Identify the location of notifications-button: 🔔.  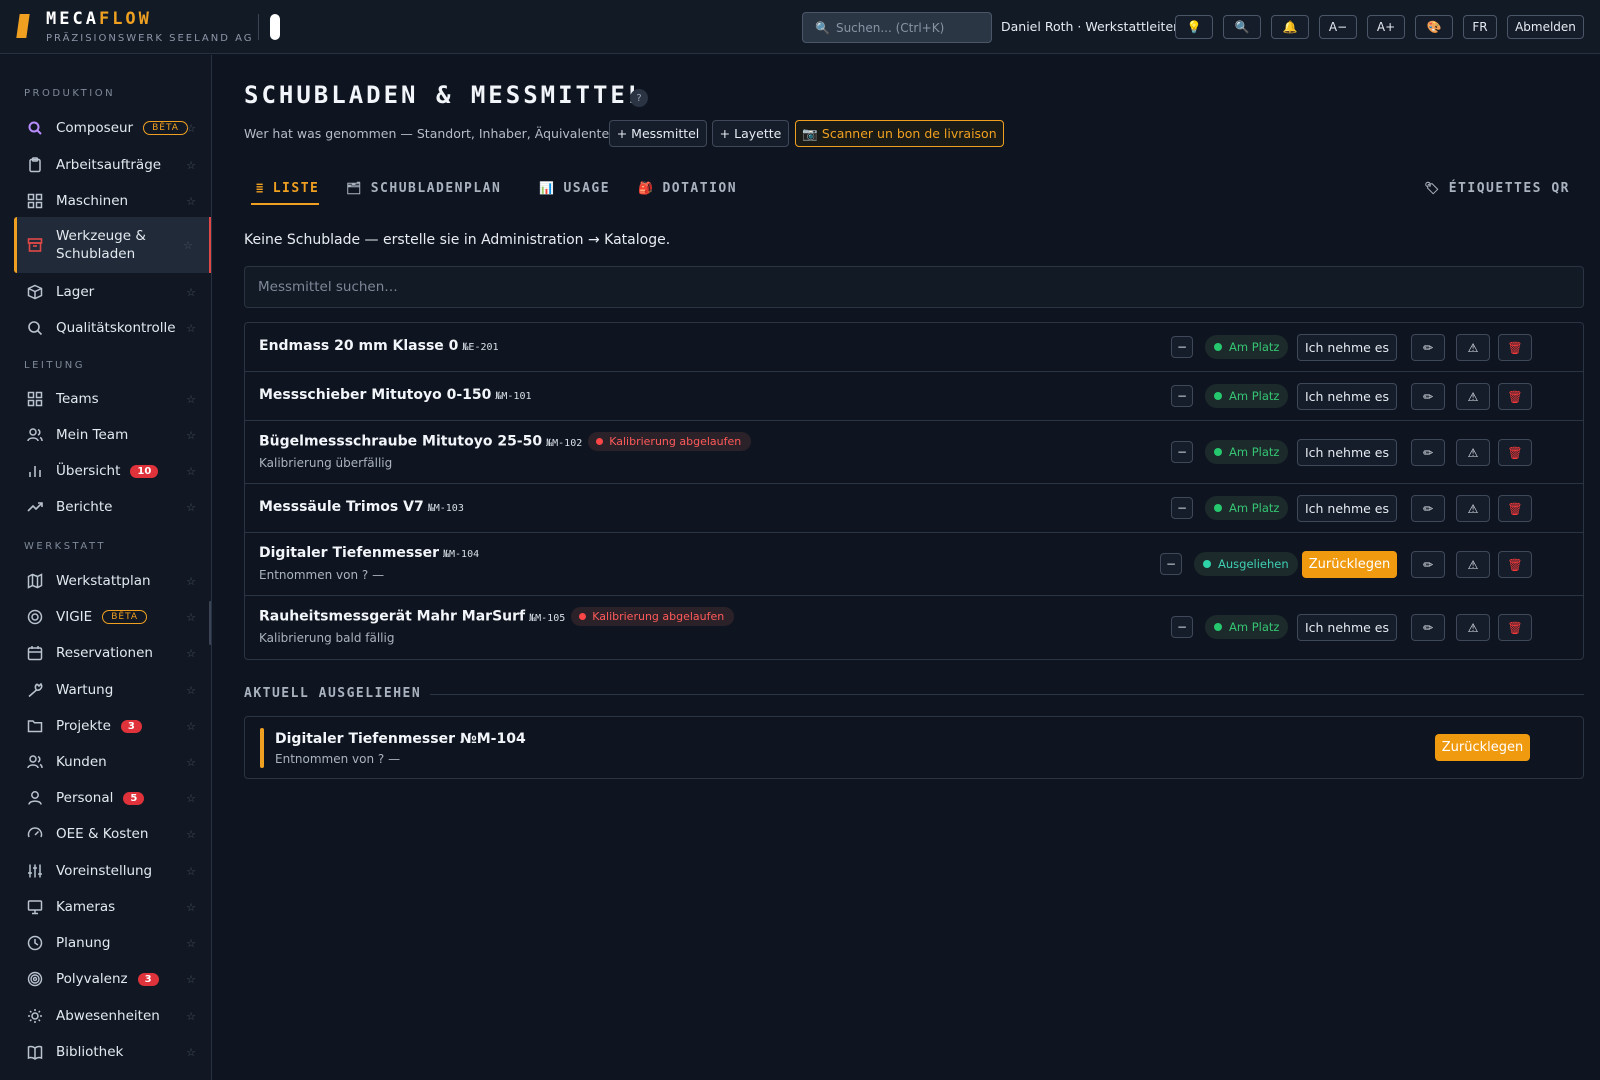
(1290, 27).